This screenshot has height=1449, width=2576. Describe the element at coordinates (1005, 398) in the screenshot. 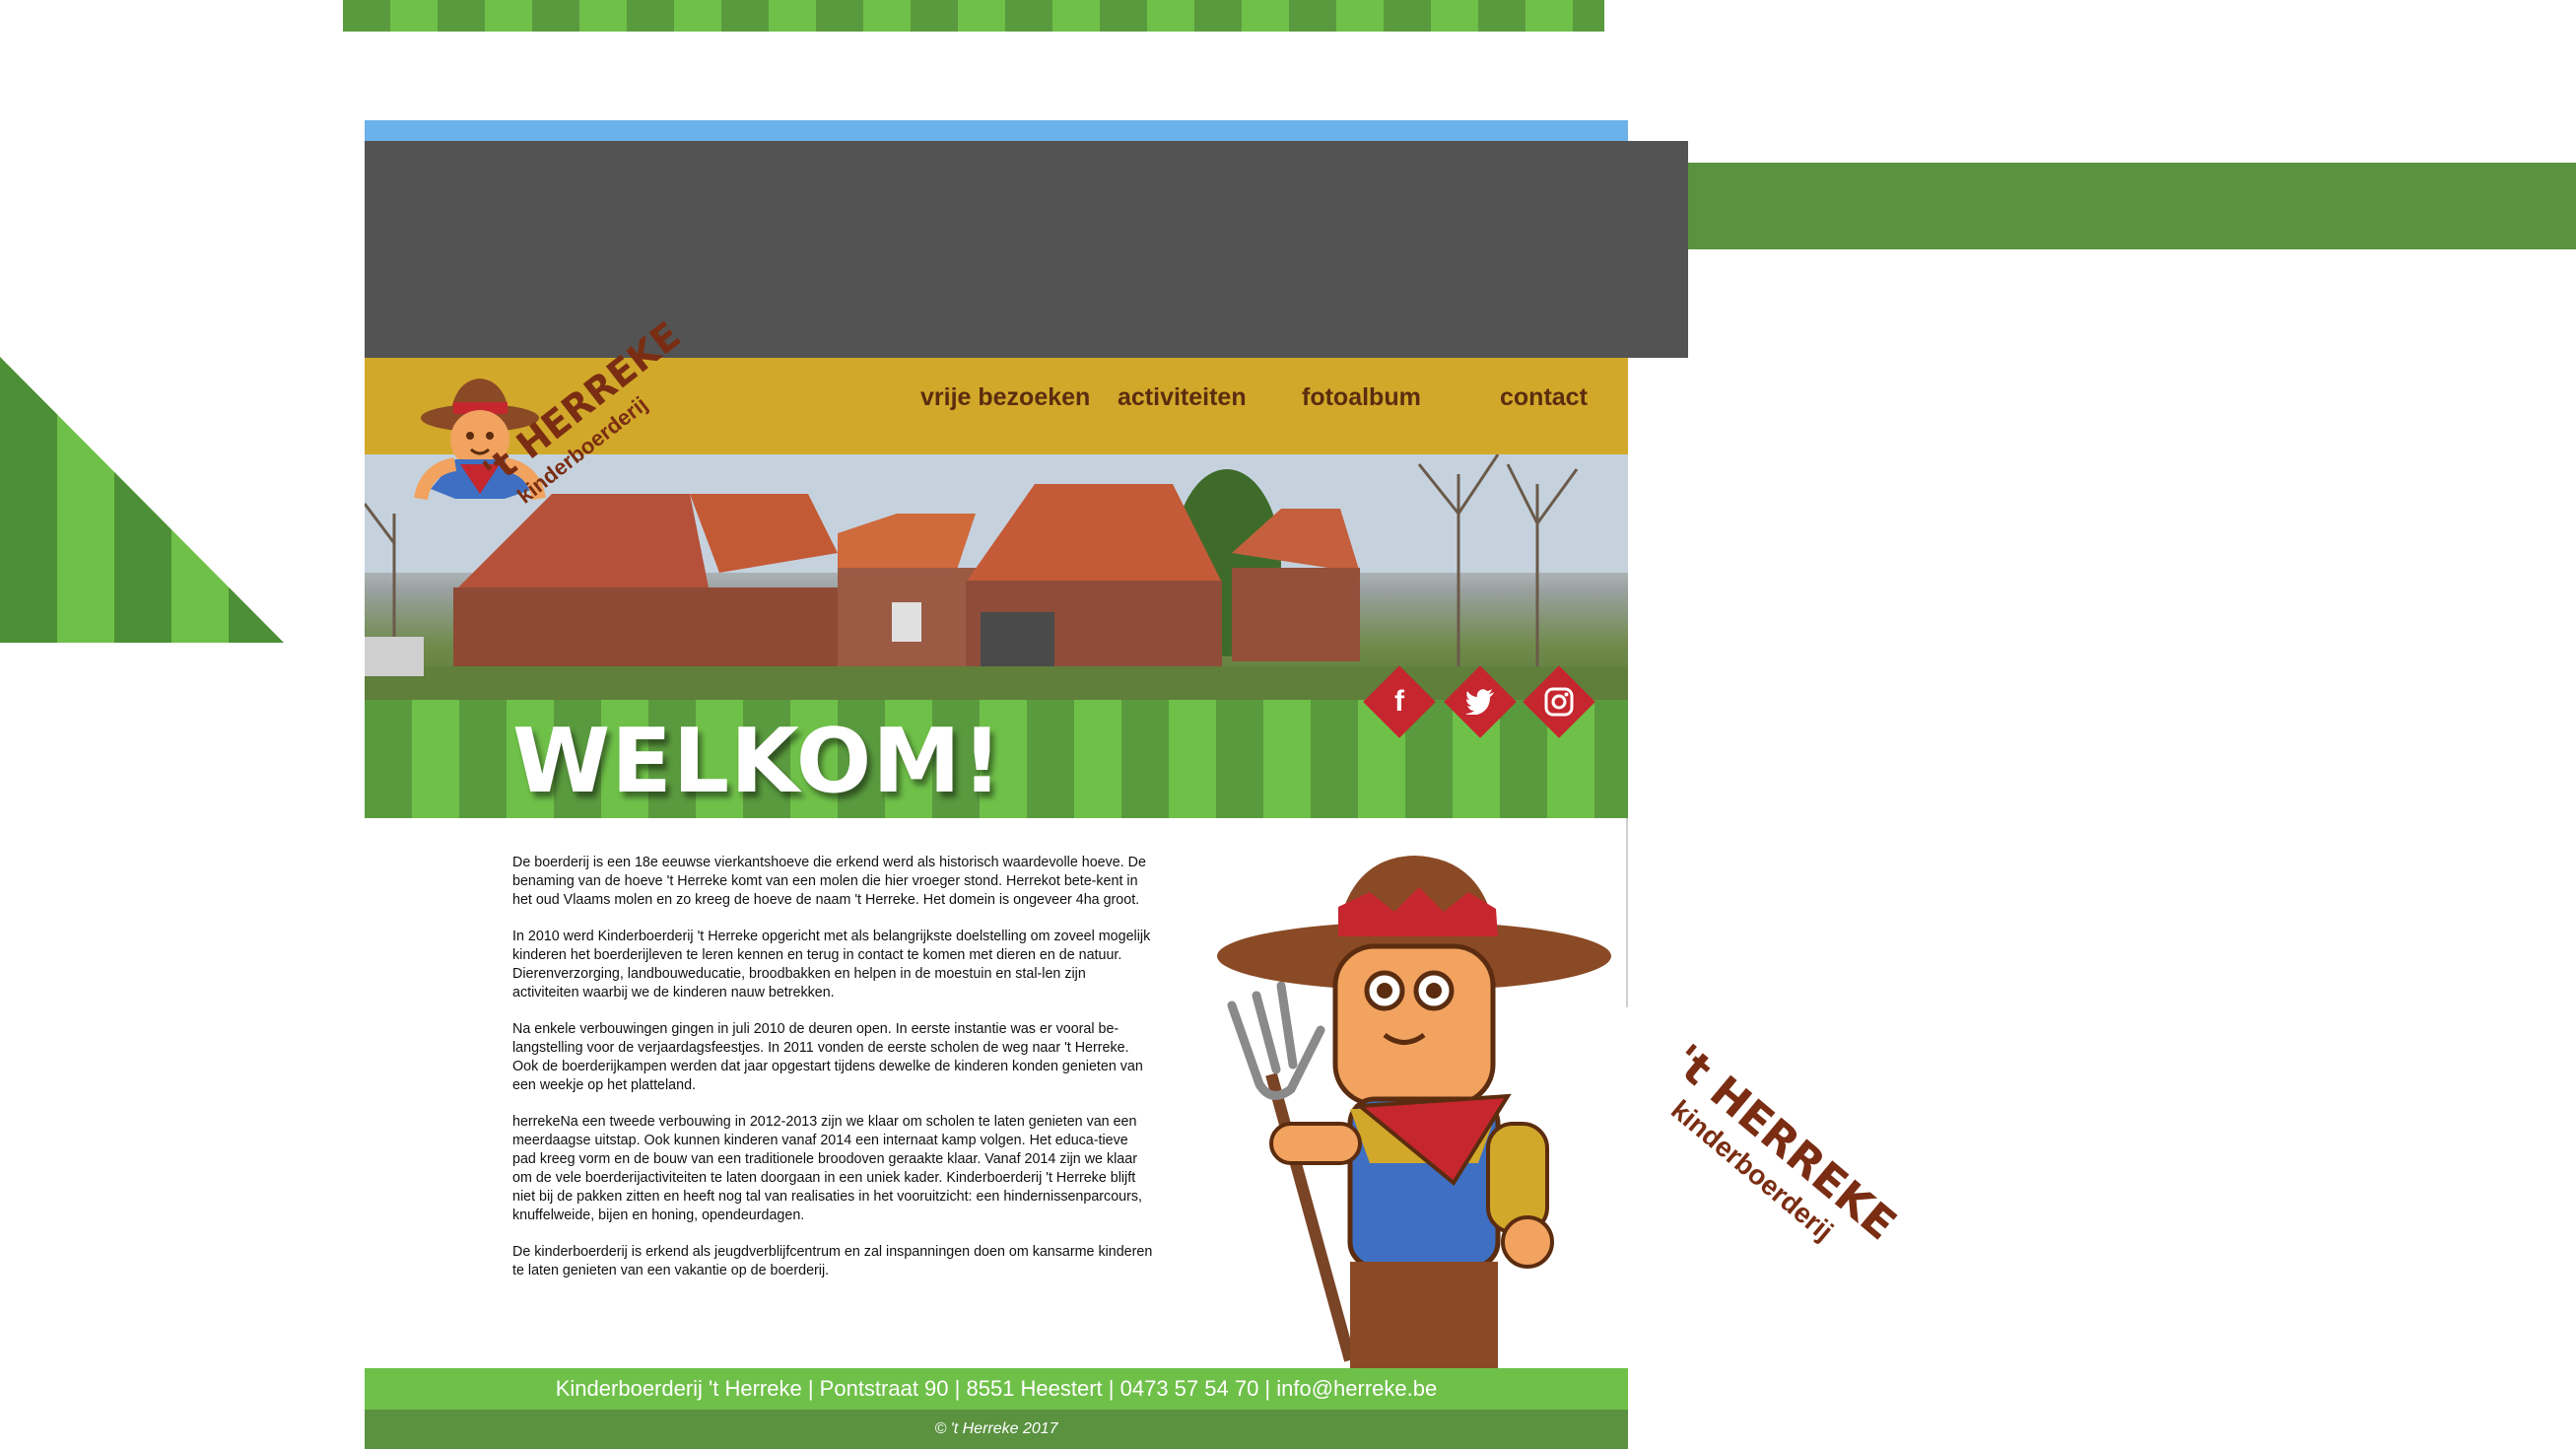

I see `nav-item-vrije-bezoeken: vrije bezoeken` at that location.